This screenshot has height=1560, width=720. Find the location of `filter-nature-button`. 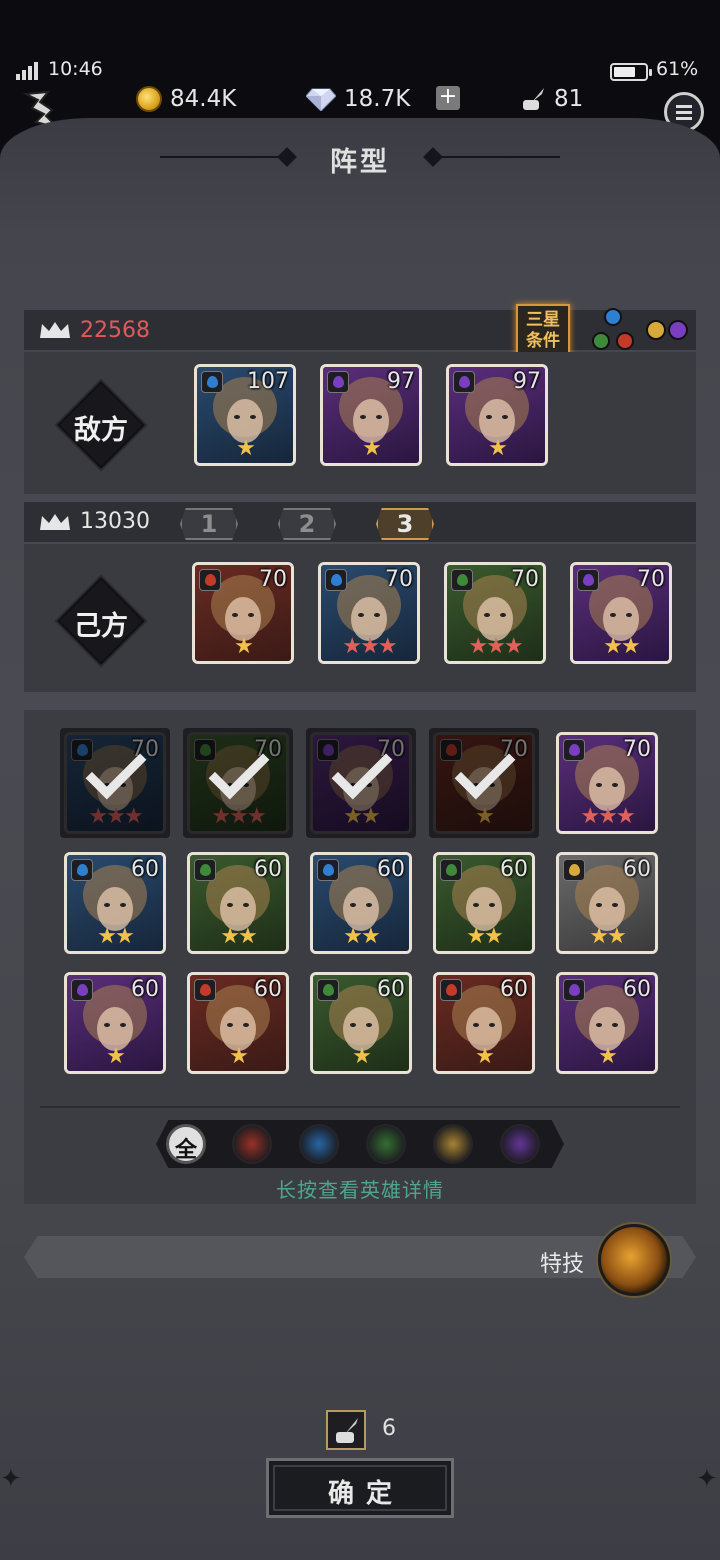

filter-nature-button is located at coordinates (386, 1144).